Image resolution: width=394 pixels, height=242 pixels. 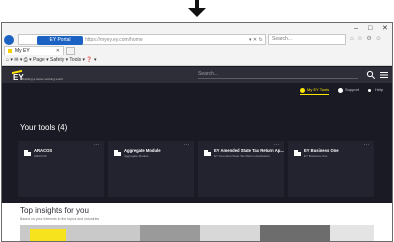 What do you see at coordinates (42, 79) in the screenshot?
I see `ey-logo-tagline: Building a better working world` at bounding box center [42, 79].